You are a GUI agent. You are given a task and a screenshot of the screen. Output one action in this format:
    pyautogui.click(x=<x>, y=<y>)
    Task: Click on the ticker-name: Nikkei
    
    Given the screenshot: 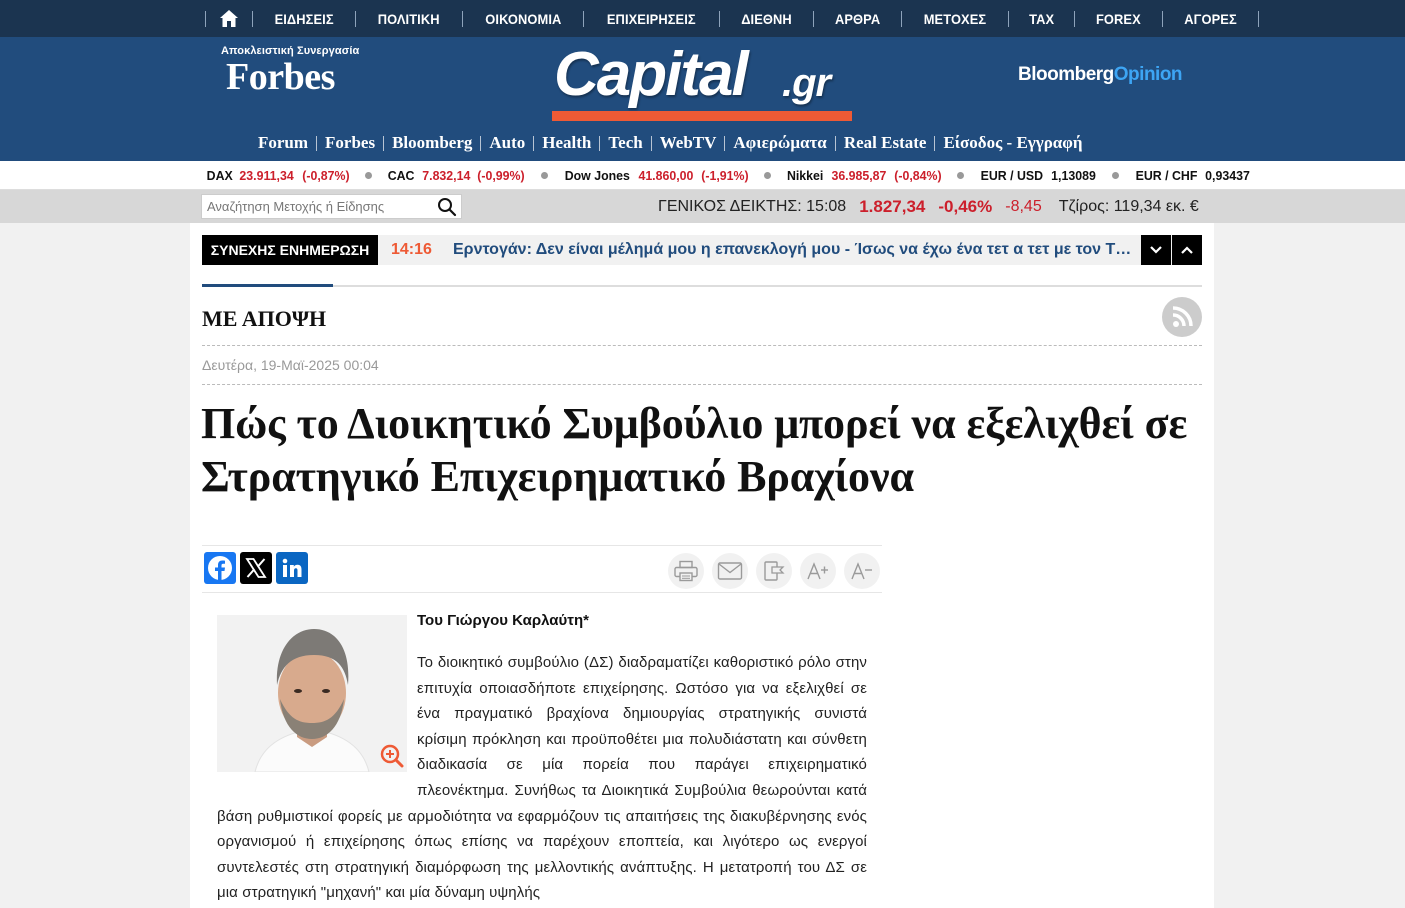 What is the action you would take?
    pyautogui.click(x=805, y=175)
    